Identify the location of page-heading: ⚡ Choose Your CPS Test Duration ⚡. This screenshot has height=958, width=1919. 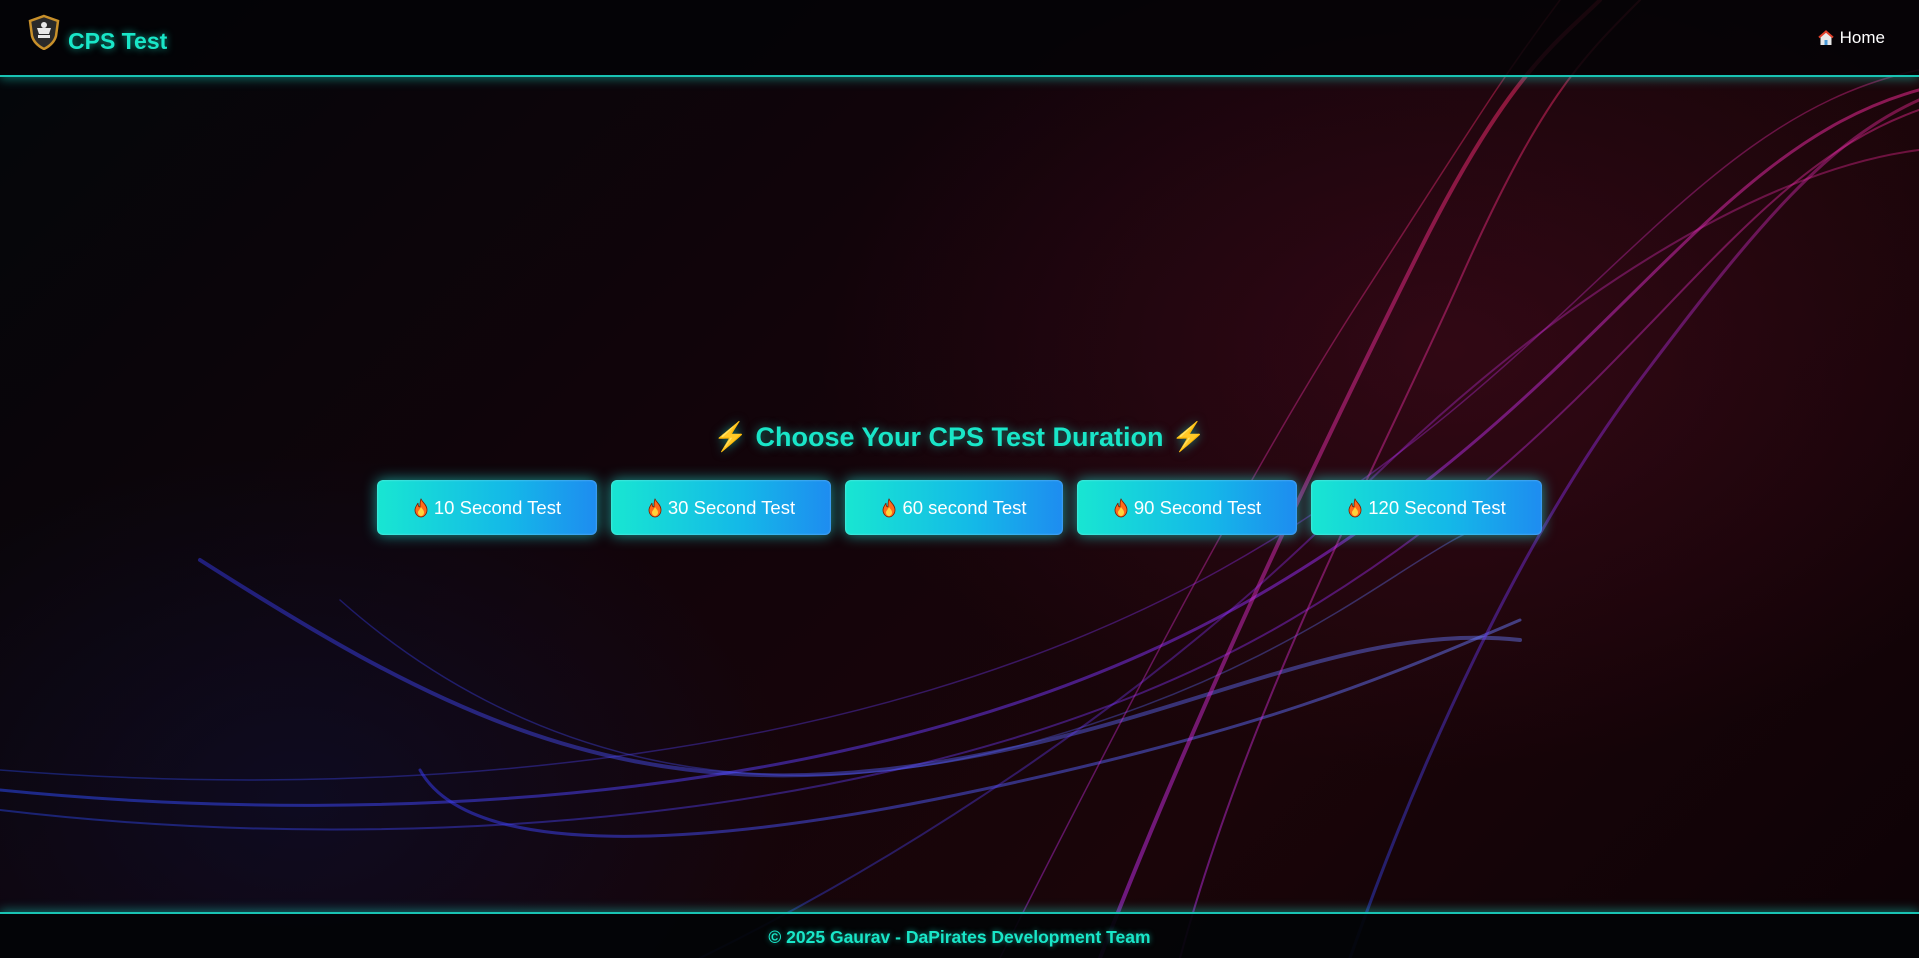
(959, 436).